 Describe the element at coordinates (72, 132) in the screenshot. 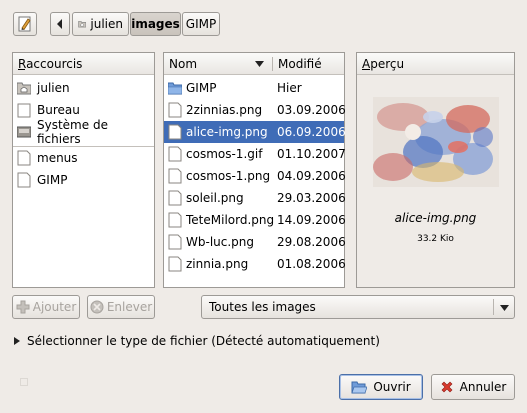

I see `sidebar-item-label: Système de fichiers` at that location.